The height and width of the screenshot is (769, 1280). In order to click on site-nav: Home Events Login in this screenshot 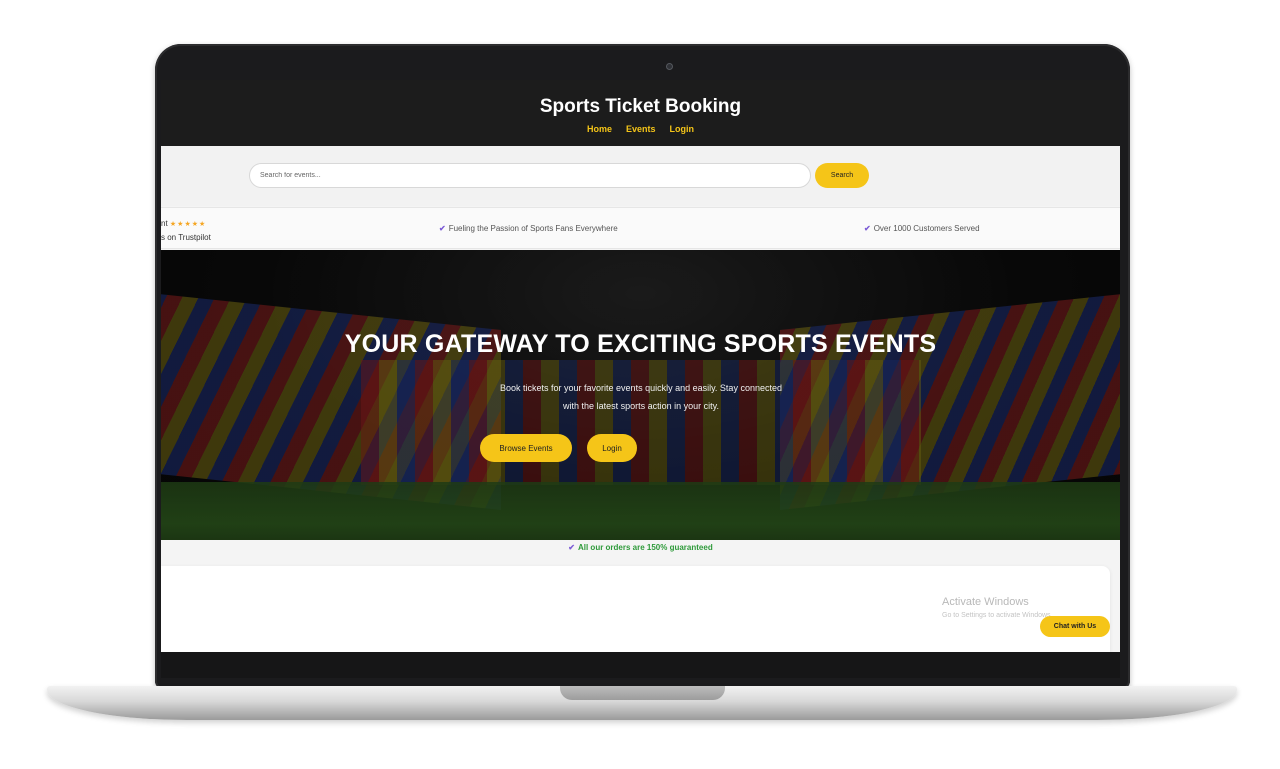, I will do `click(640, 129)`.